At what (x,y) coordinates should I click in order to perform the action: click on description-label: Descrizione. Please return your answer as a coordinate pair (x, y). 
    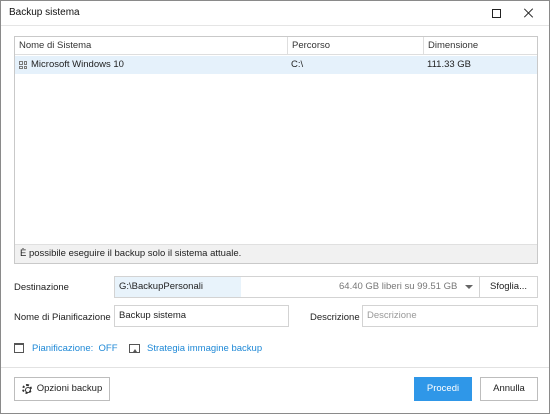
    Looking at the image, I should click on (335, 317).